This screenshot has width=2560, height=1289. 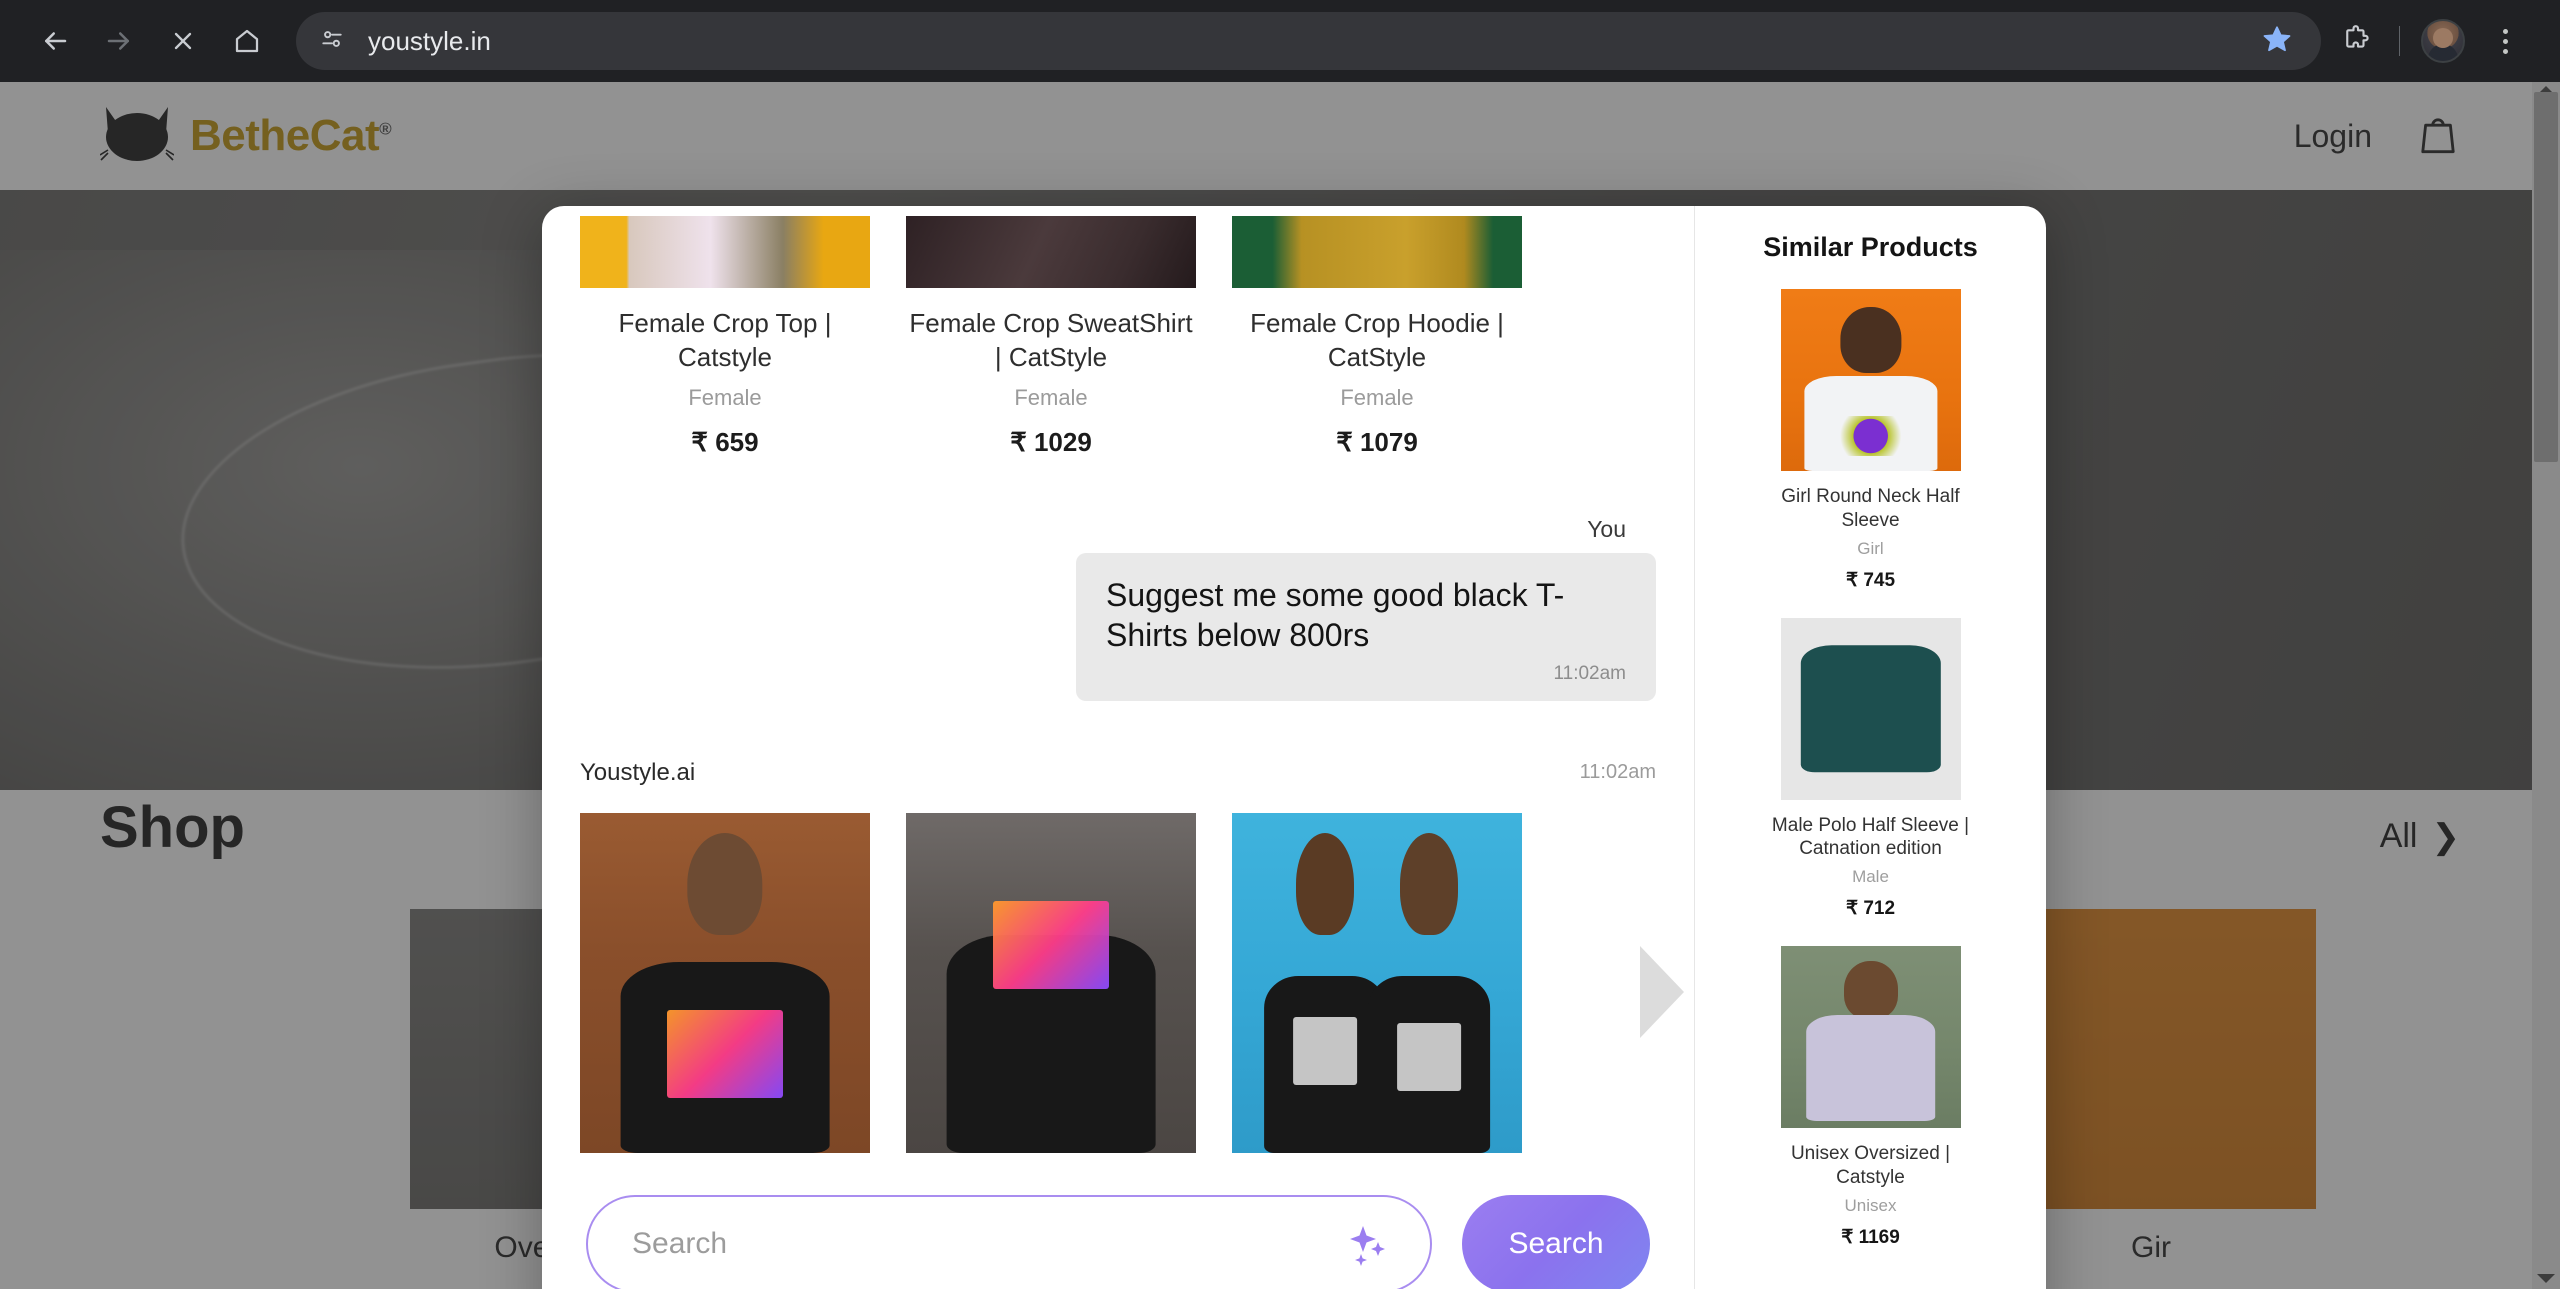 What do you see at coordinates (638, 772) in the screenshot?
I see `bot-name: Youstyle.ai` at bounding box center [638, 772].